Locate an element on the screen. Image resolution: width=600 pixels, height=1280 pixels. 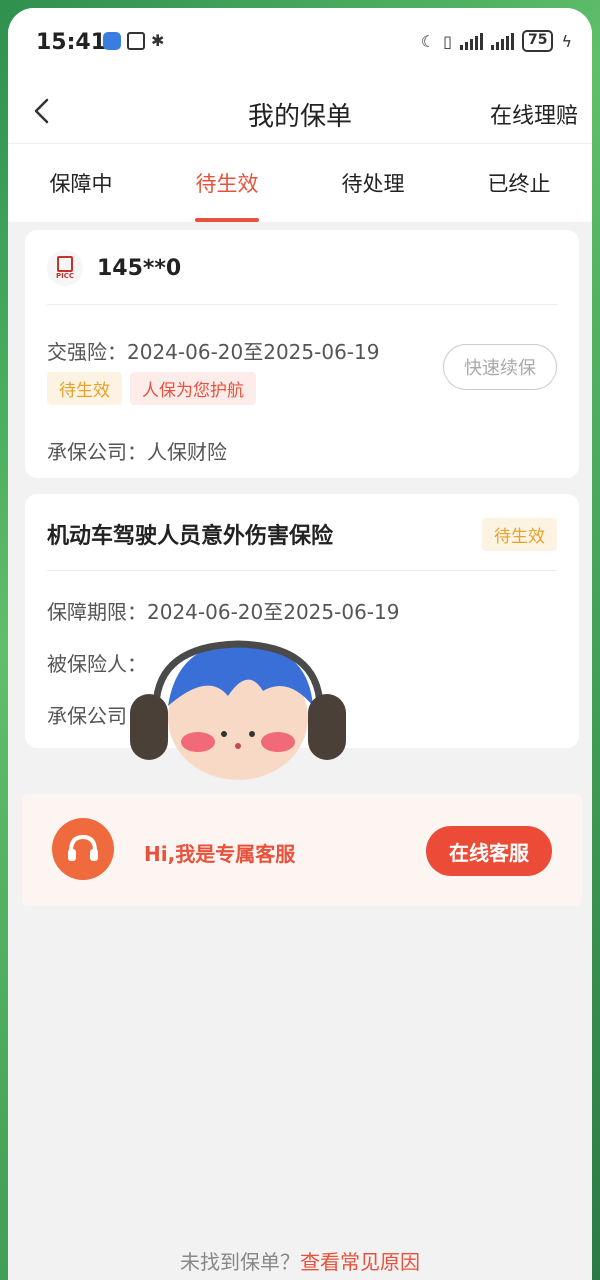
quick-renew-button: 快速续保 is located at coordinates (500, 367).